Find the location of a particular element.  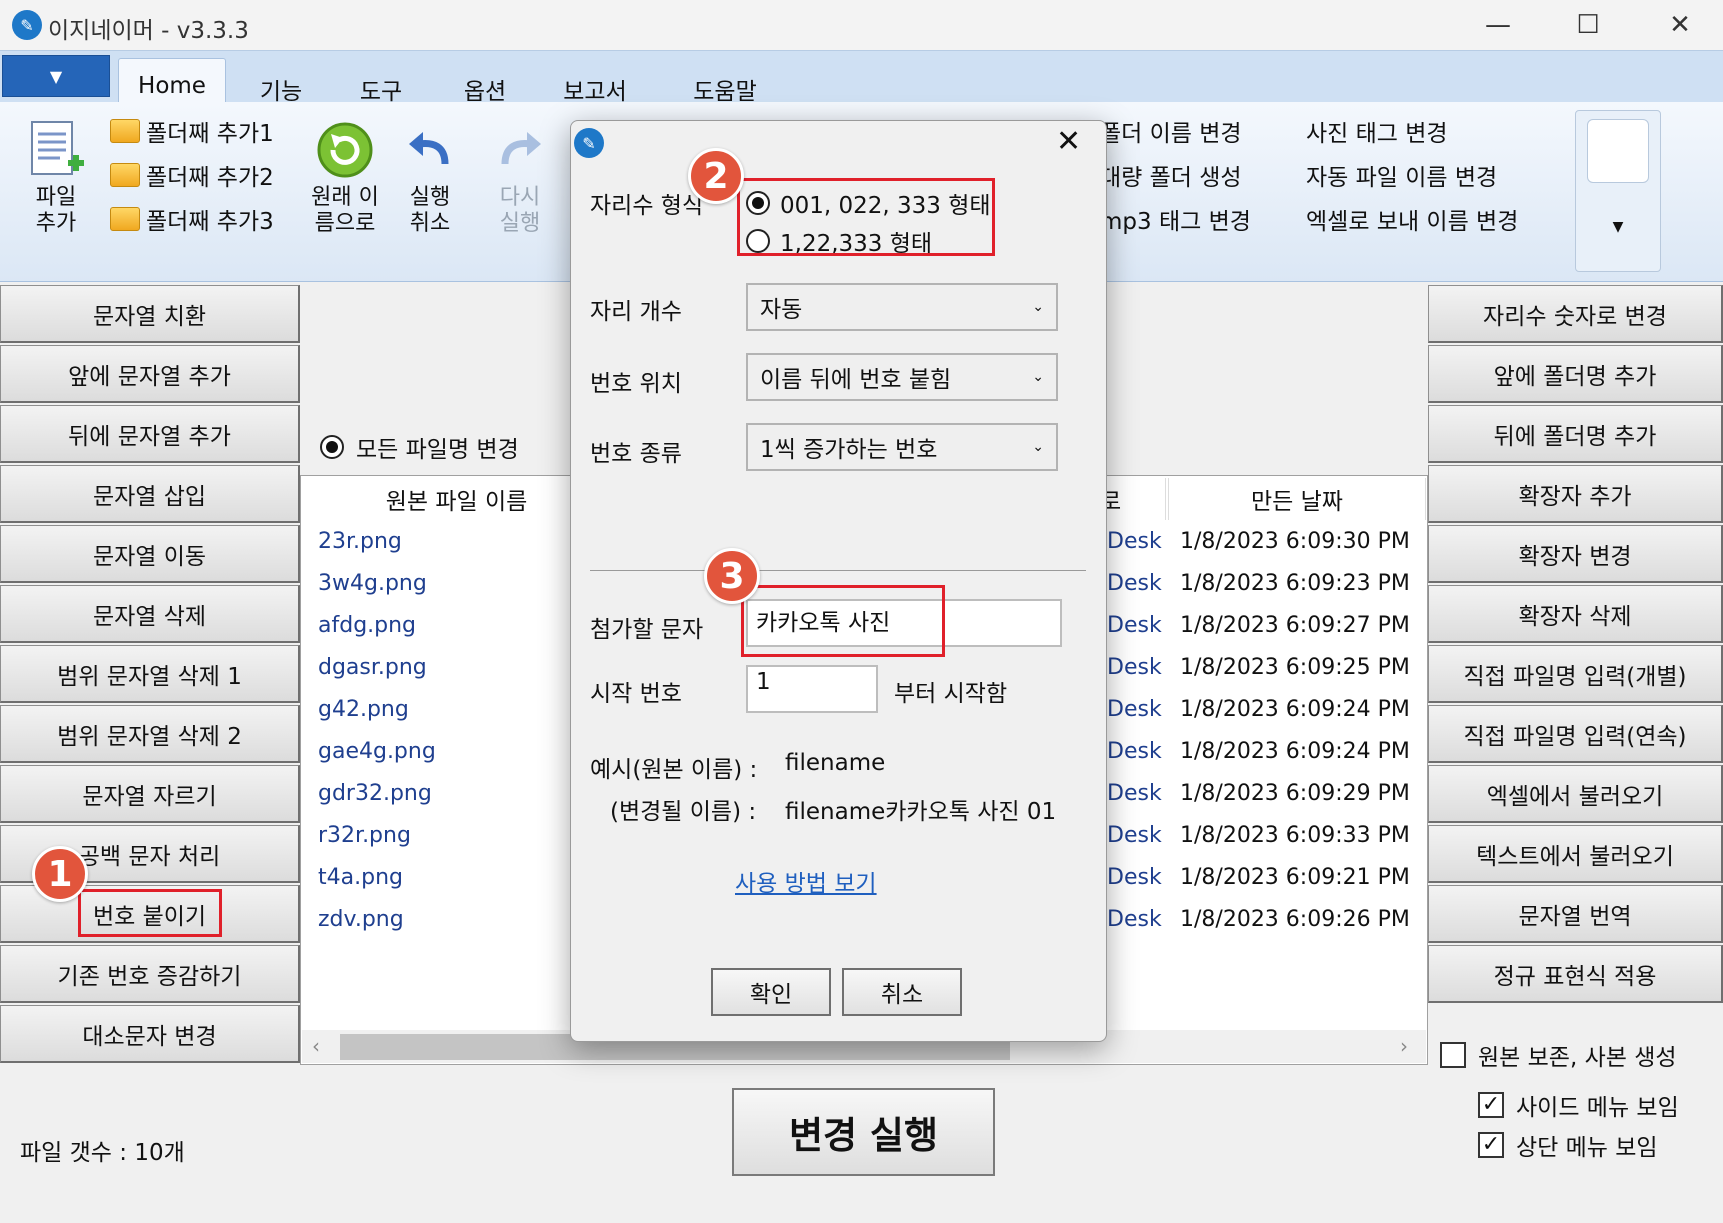

mp3-tag-button: mp3 태그 변경 is located at coordinates (1175, 219).